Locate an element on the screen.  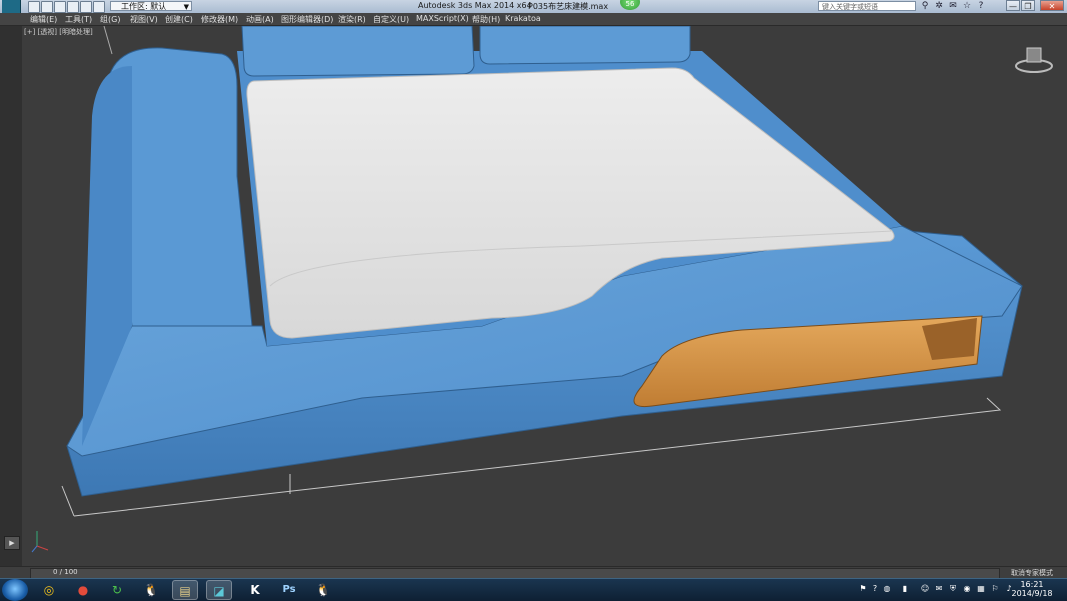
star-icon: ☆ is located at coordinates (967, 6).